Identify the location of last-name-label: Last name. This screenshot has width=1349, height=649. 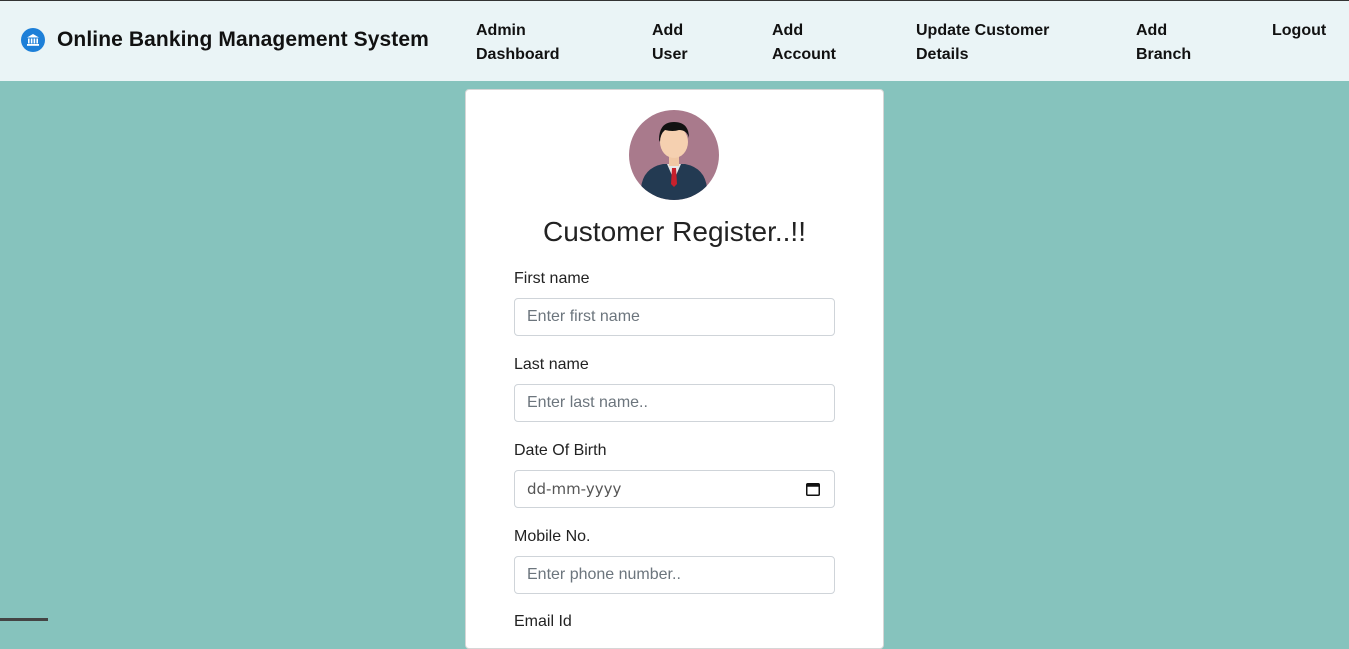
(551, 364).